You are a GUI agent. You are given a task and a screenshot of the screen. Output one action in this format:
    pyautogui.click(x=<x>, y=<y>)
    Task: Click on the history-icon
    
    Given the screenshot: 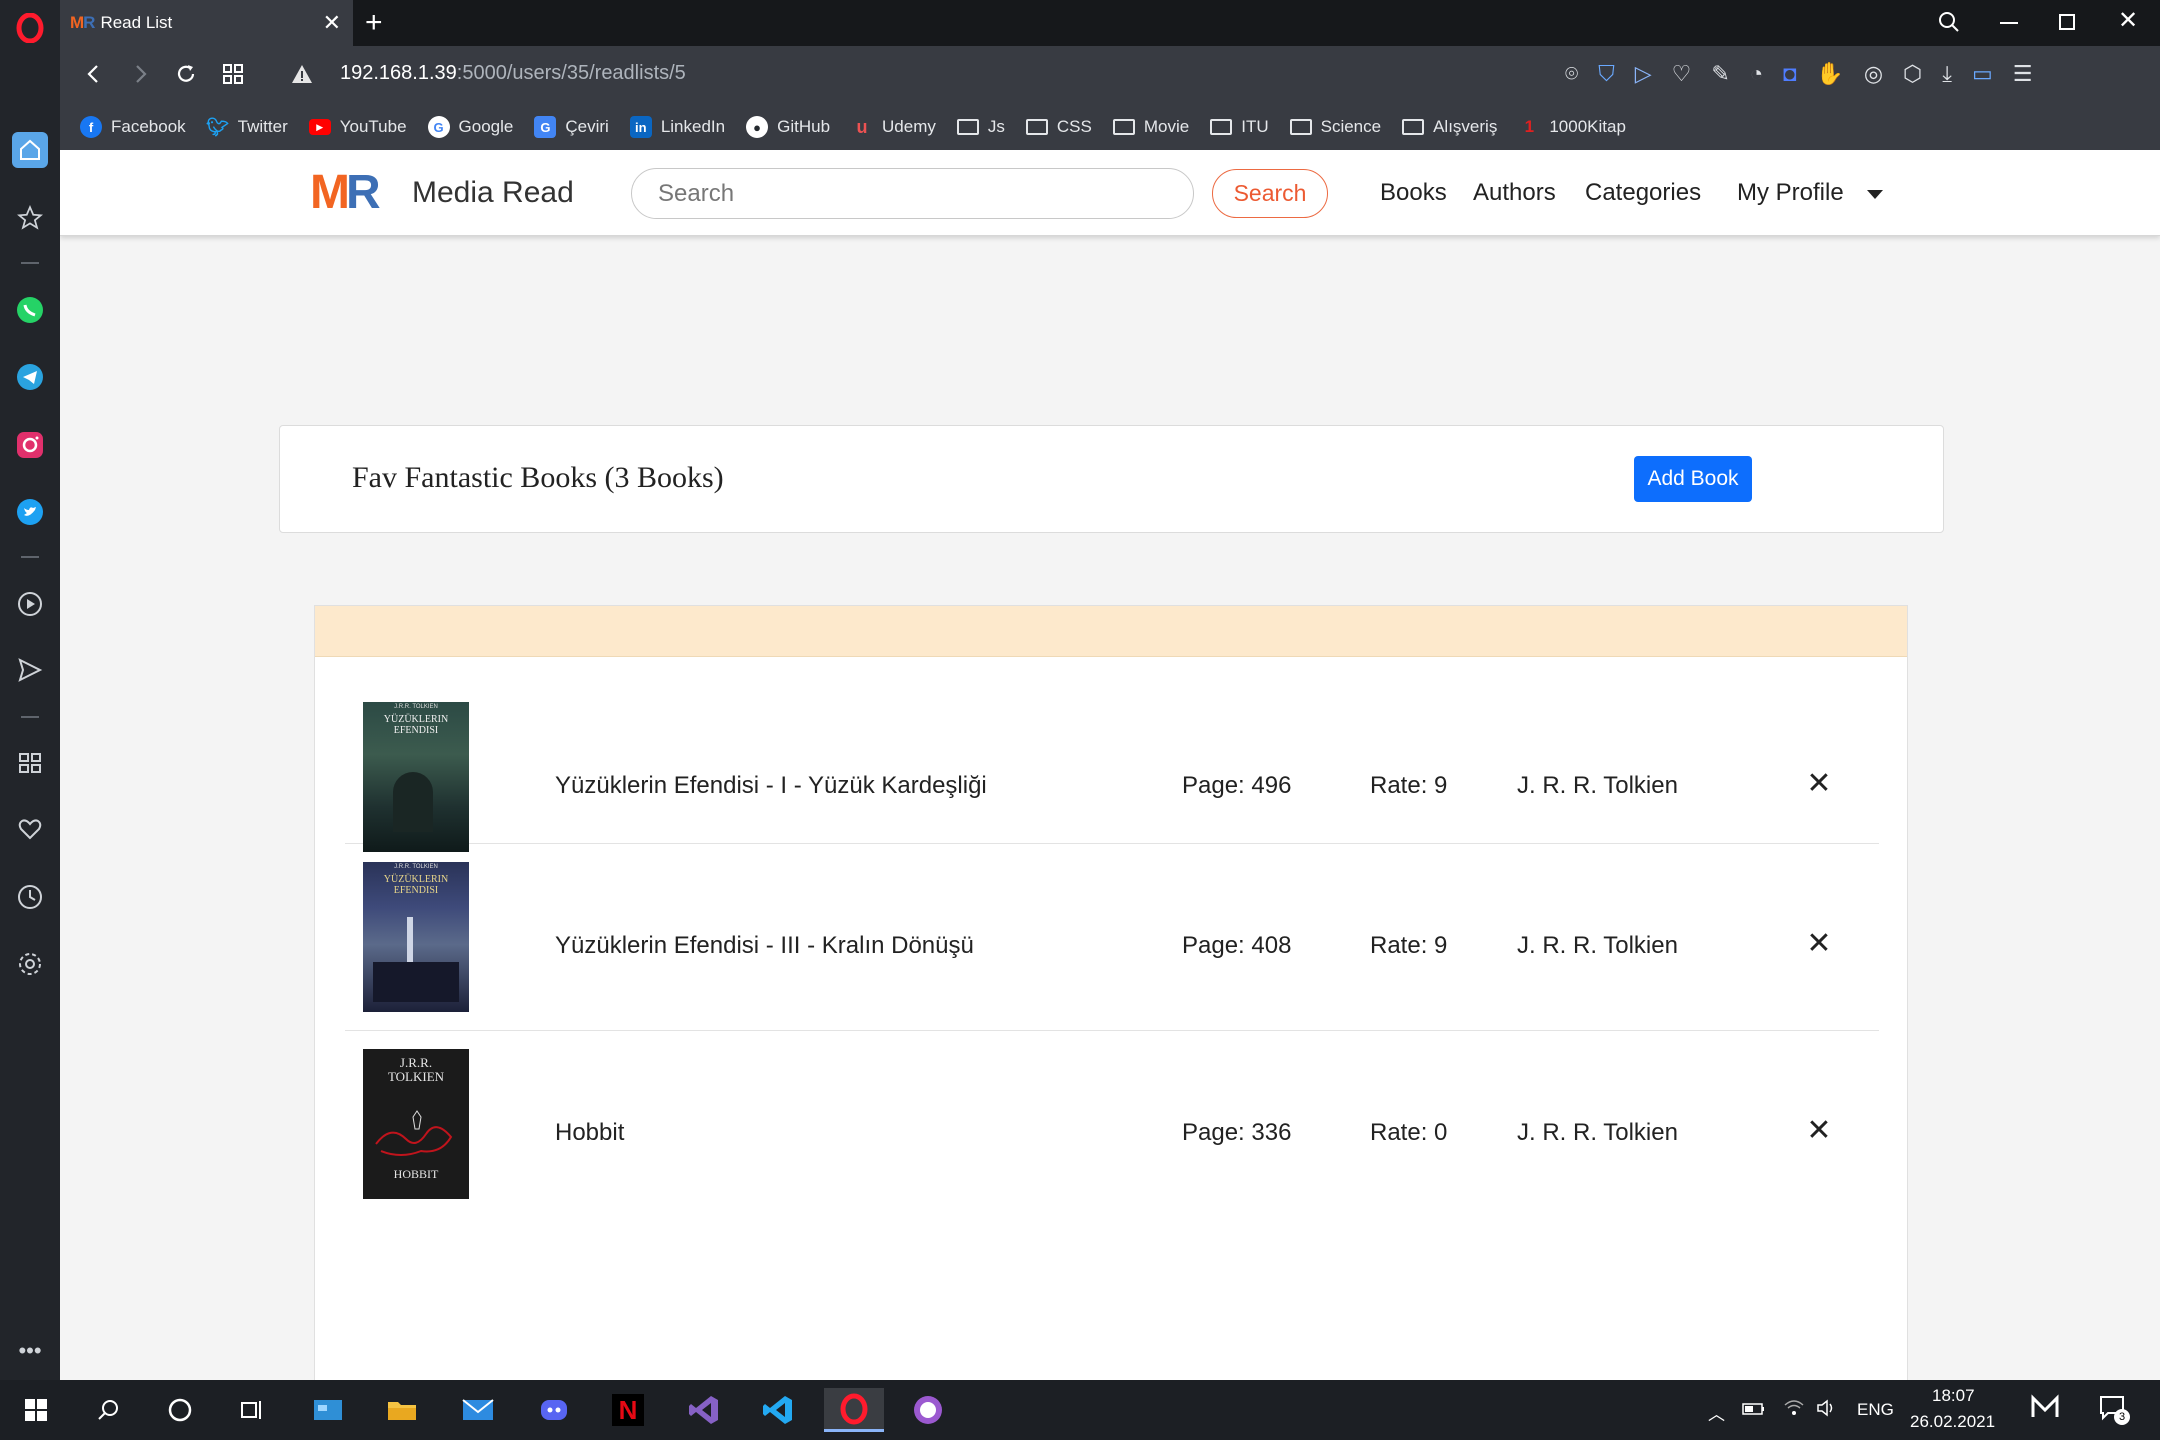 What is the action you would take?
    pyautogui.click(x=30, y=897)
    